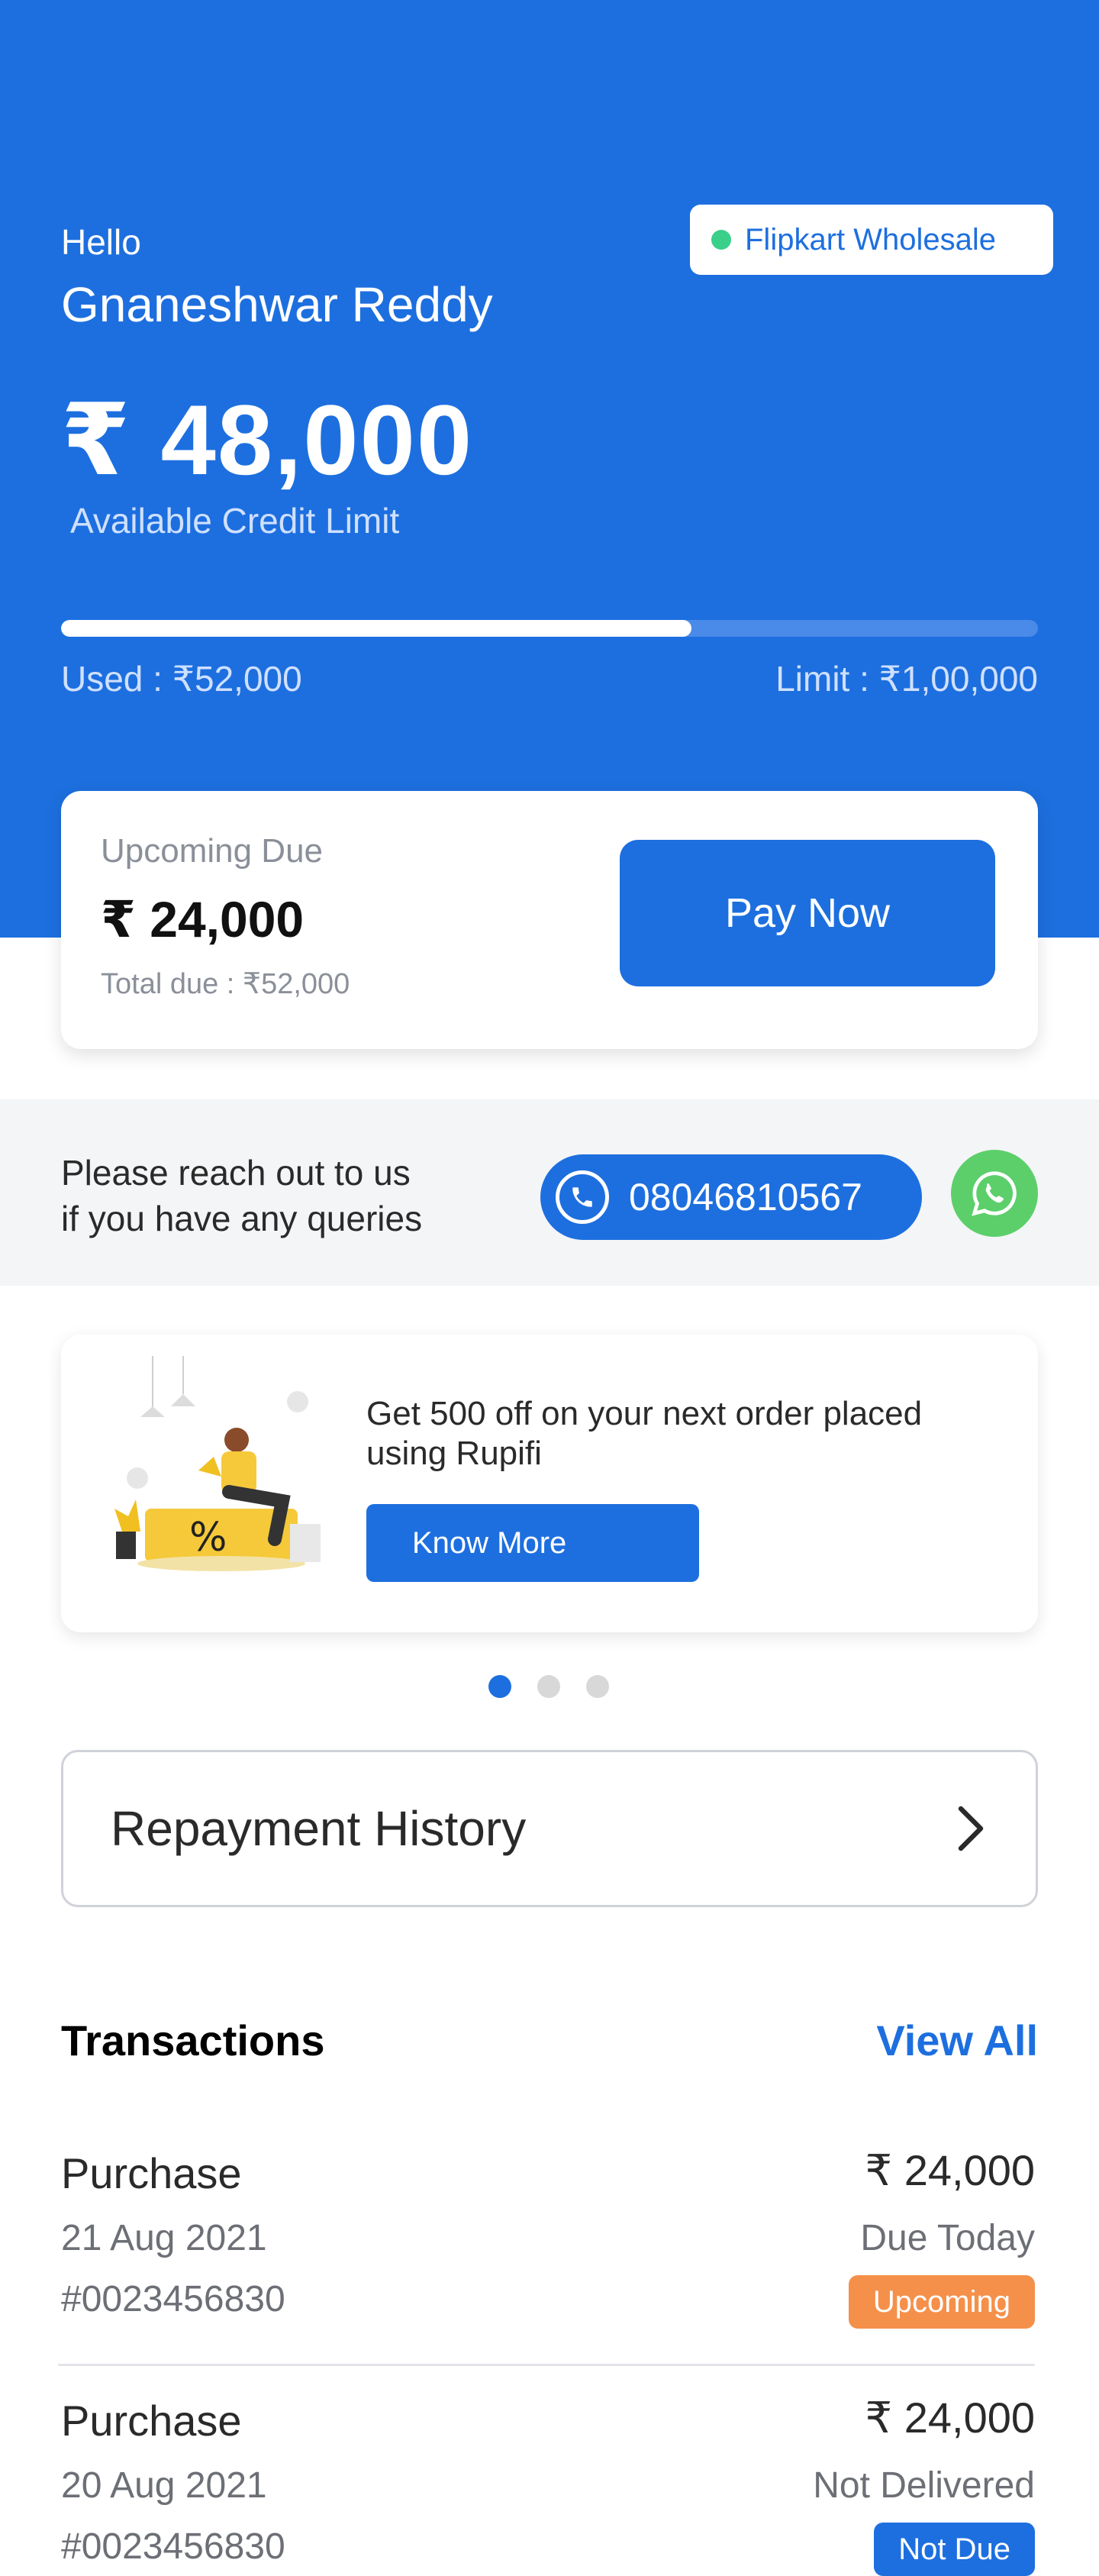 This screenshot has height=2576, width=1099. Describe the element at coordinates (947, 2238) in the screenshot. I see `transaction-status: Due Today` at that location.